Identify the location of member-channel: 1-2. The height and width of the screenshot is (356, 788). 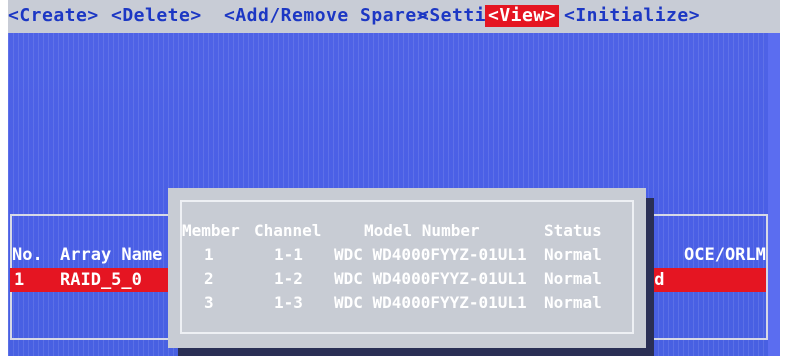
(288, 278).